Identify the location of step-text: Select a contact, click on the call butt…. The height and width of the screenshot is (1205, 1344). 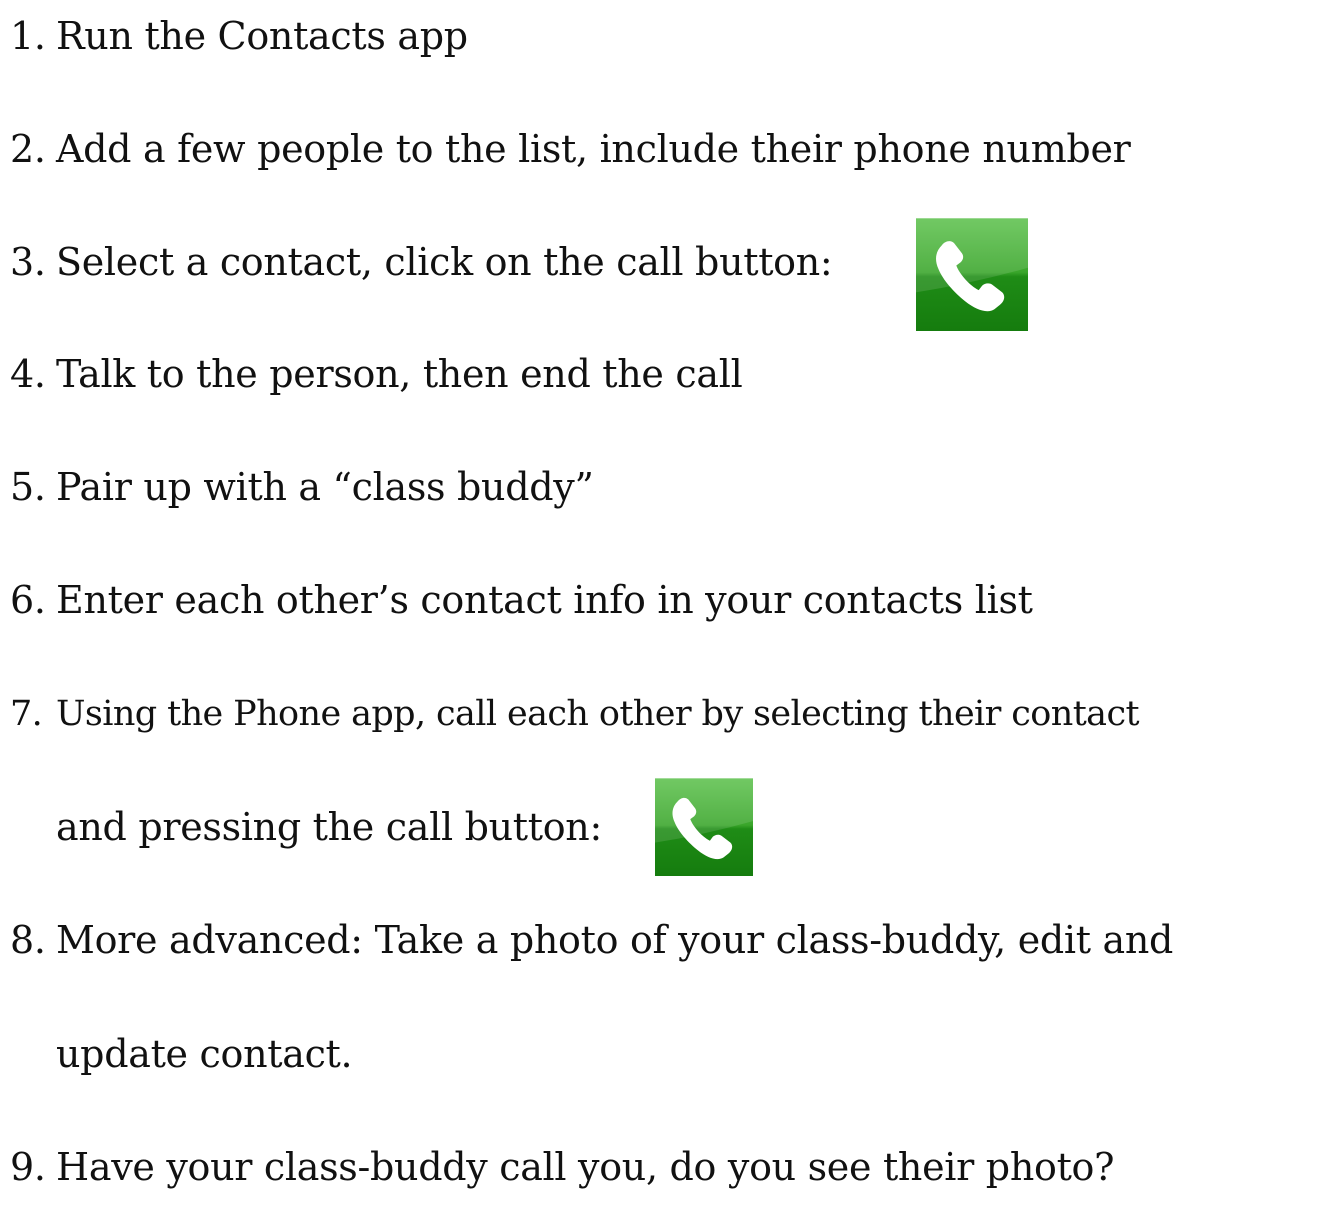
(444, 262).